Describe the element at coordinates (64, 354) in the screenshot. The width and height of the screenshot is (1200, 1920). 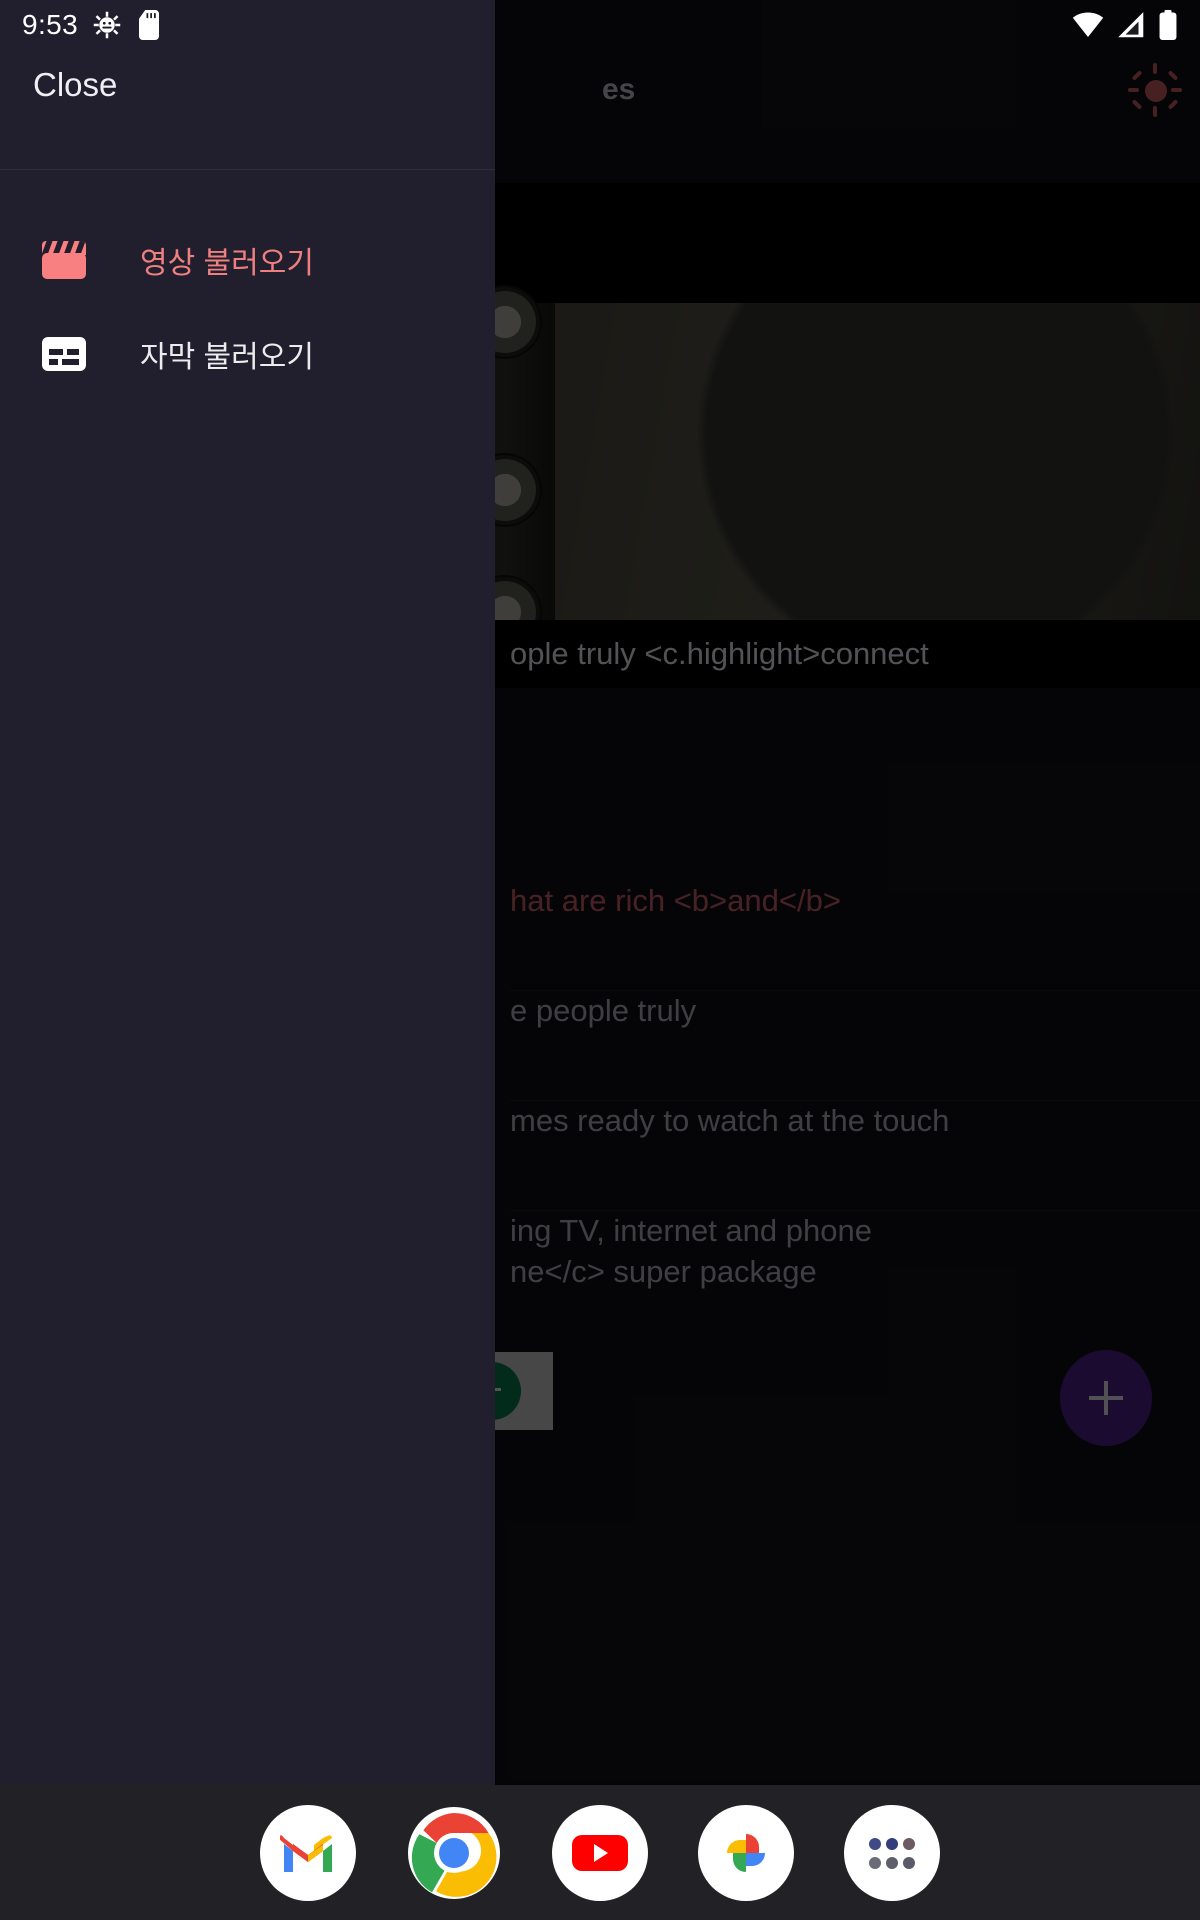
I see `subtitles-icon` at that location.